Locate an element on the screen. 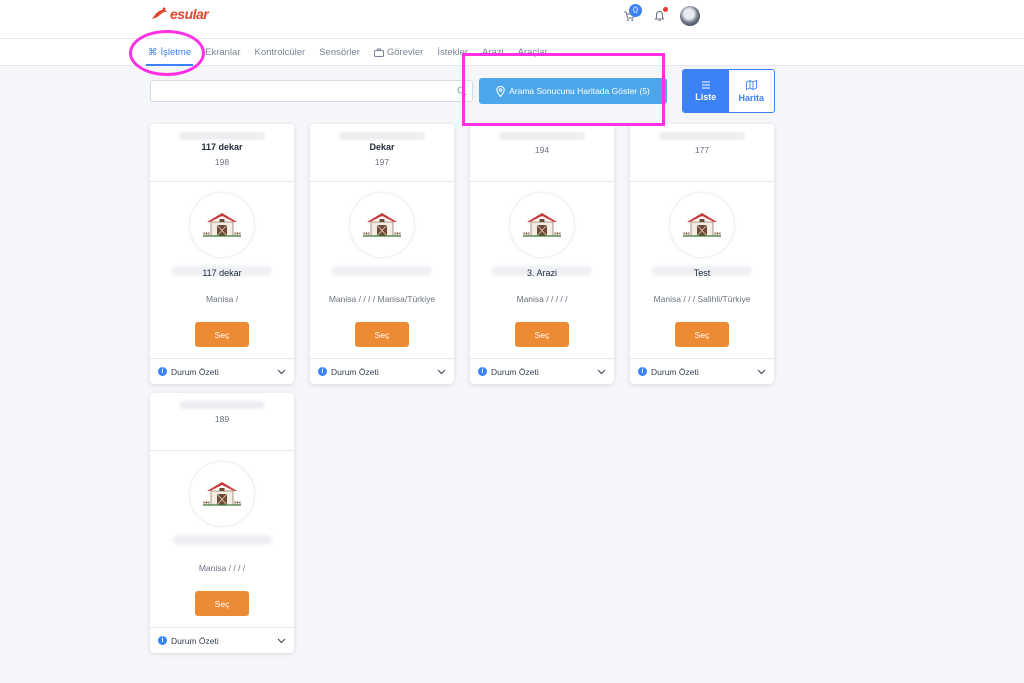 The image size is (1024, 683). logo-icon is located at coordinates (159, 13).